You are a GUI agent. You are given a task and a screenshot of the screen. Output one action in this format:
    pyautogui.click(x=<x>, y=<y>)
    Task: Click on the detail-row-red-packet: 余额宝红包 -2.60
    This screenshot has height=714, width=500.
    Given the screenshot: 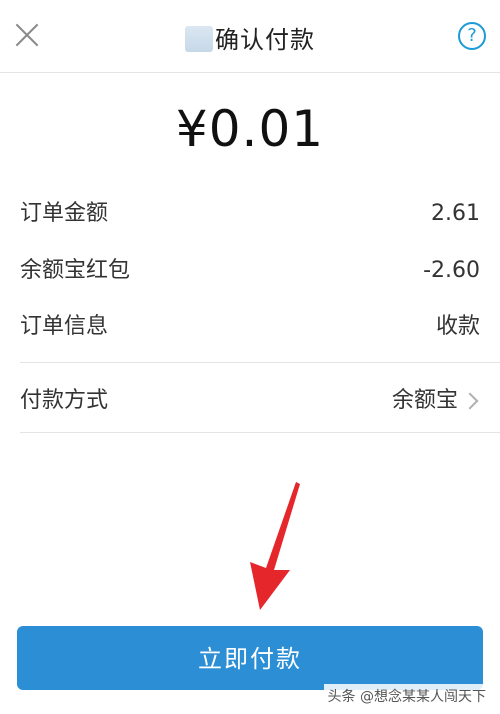 What is the action you would take?
    pyautogui.click(x=250, y=271)
    